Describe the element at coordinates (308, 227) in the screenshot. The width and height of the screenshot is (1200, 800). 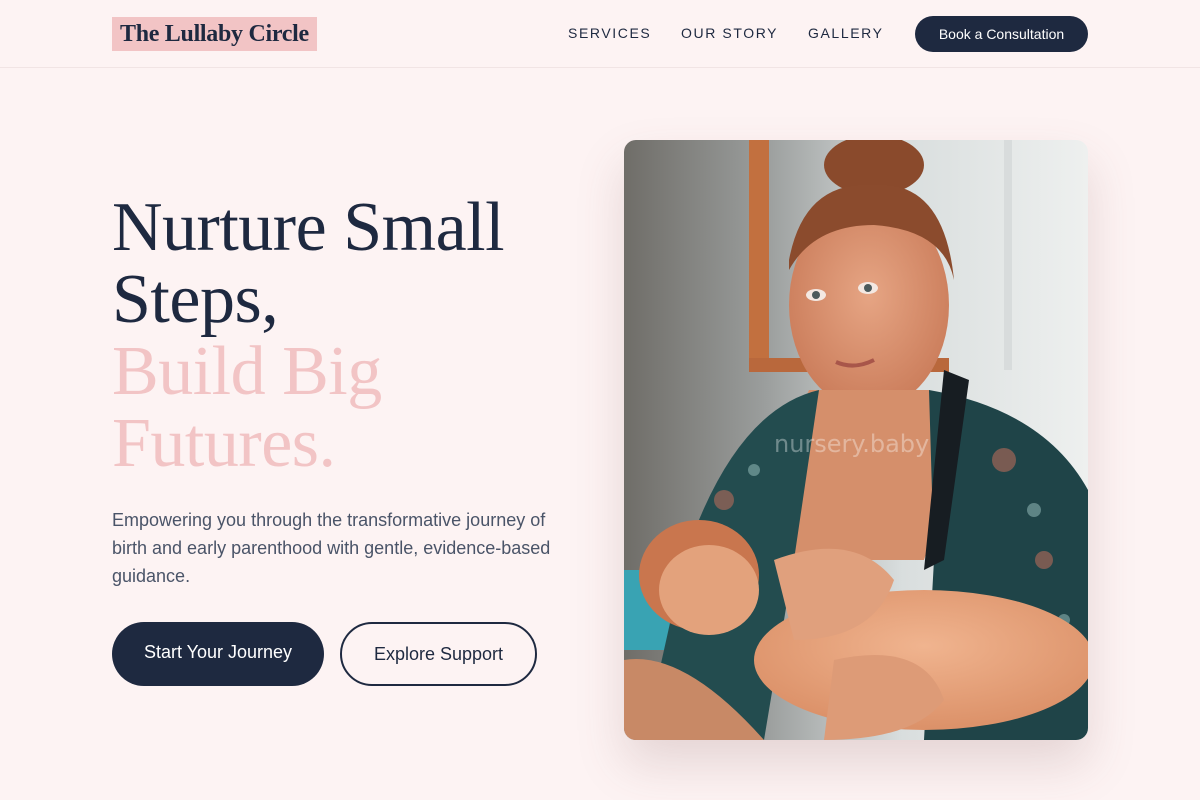
I see `hero-title-line-1: Nurture Small` at that location.